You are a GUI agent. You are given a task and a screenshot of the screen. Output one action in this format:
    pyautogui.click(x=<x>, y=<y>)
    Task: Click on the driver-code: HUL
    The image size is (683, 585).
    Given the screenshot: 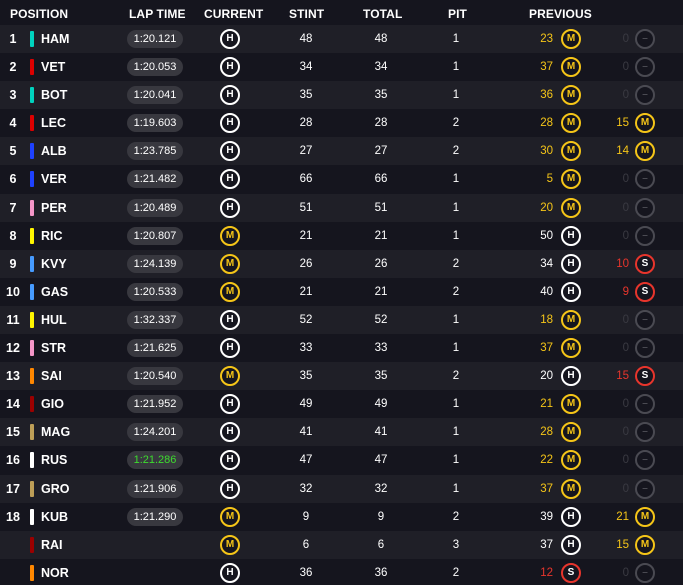 What is the action you would take?
    pyautogui.click(x=54, y=319)
    